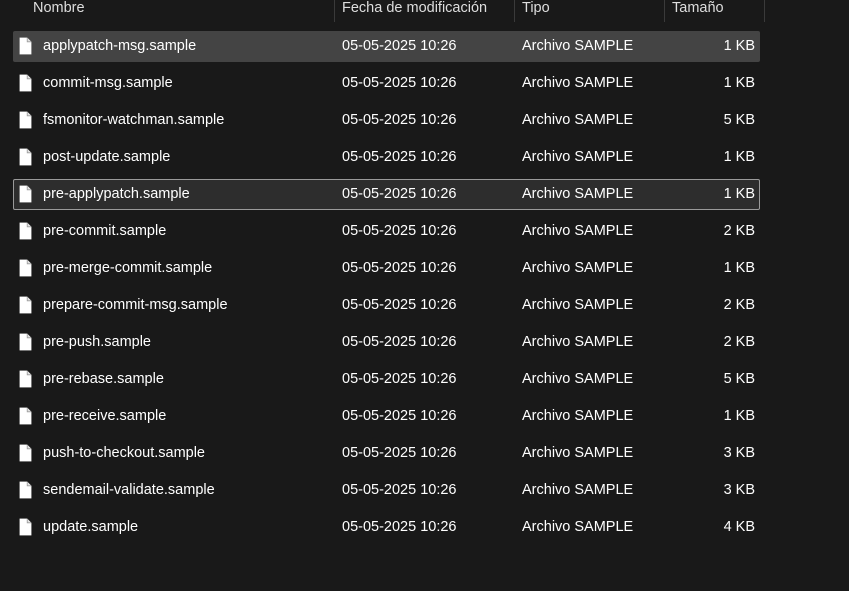 The image size is (849, 591). Describe the element at coordinates (129, 490) in the screenshot. I see `file-name: sendemail-validate.sample` at that location.